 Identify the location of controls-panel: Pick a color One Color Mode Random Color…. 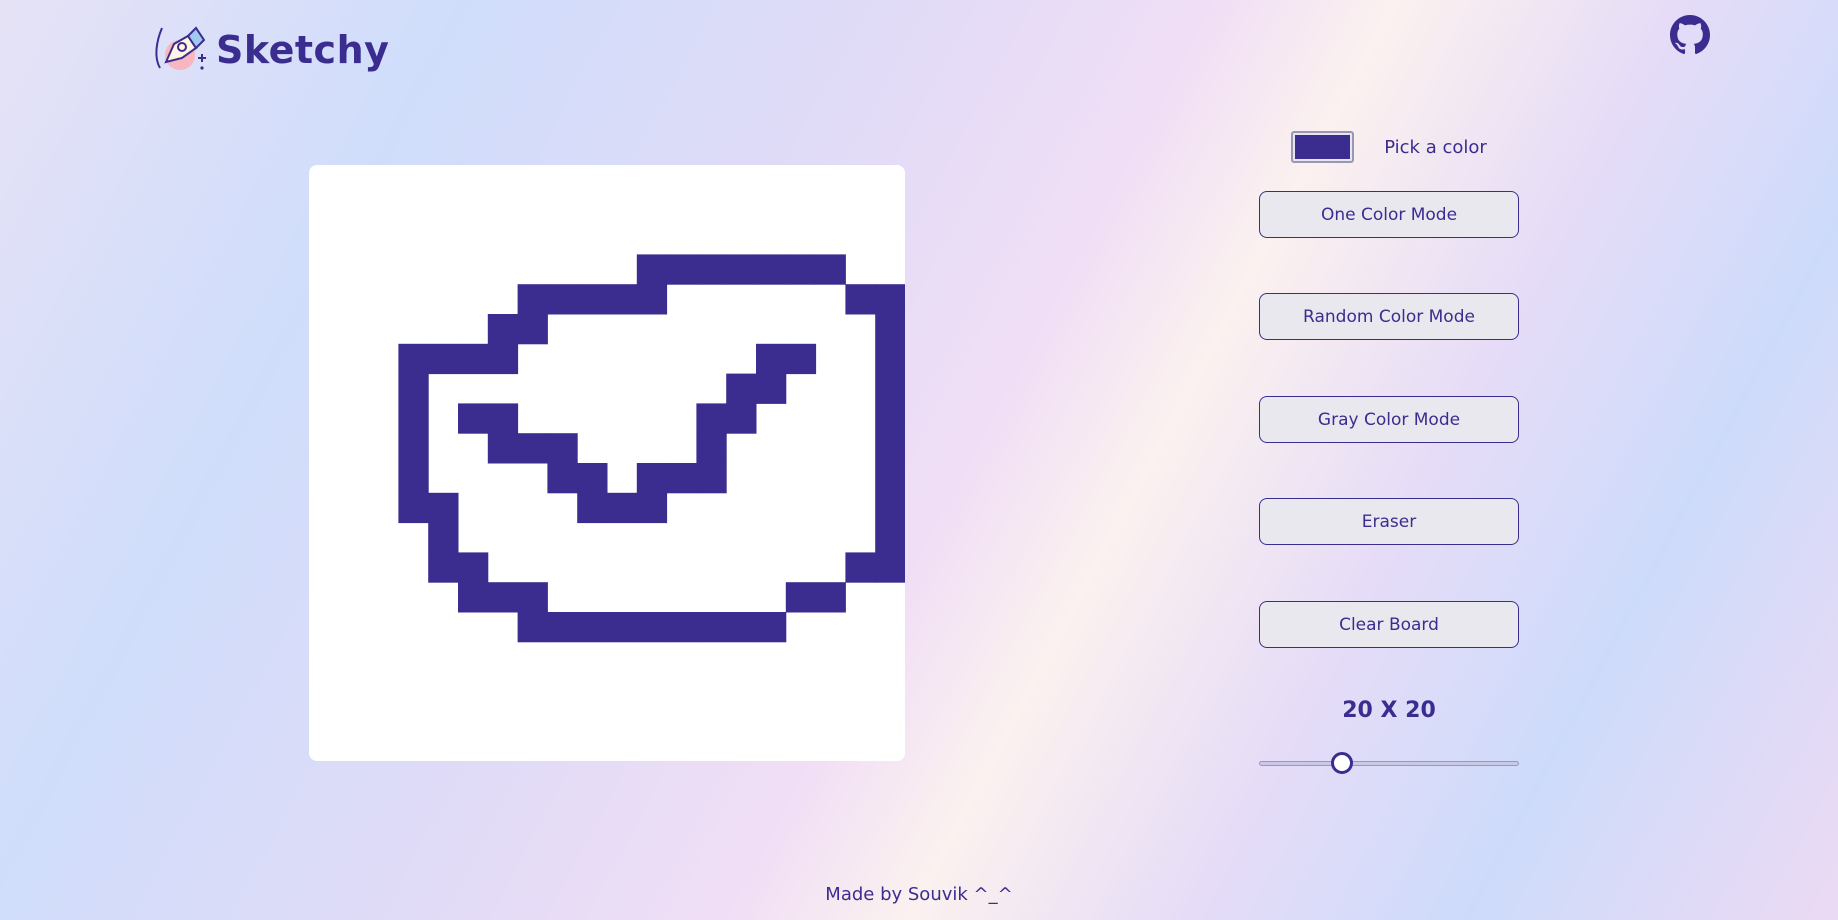
(1389, 451).